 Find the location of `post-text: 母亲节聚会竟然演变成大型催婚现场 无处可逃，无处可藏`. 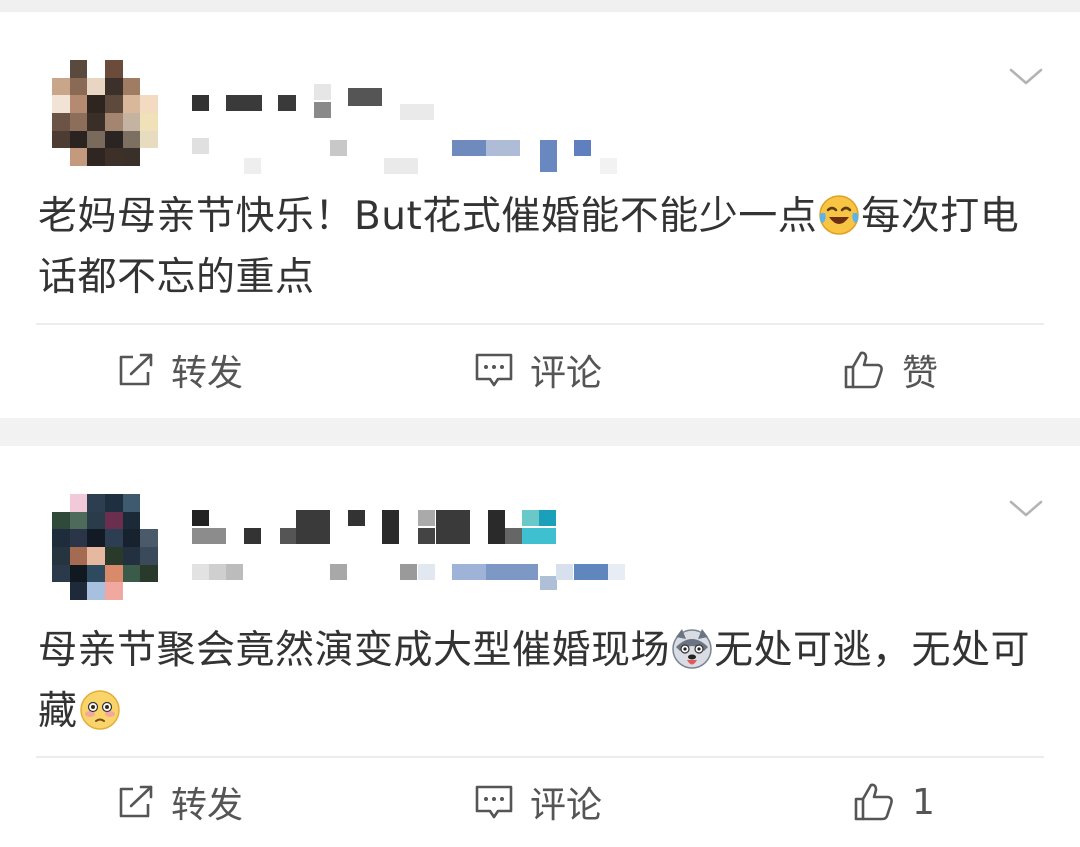

post-text: 母亲节聚会竟然演变成大型催婚现场 无处可逃，无处可藏 is located at coordinates (543, 681).